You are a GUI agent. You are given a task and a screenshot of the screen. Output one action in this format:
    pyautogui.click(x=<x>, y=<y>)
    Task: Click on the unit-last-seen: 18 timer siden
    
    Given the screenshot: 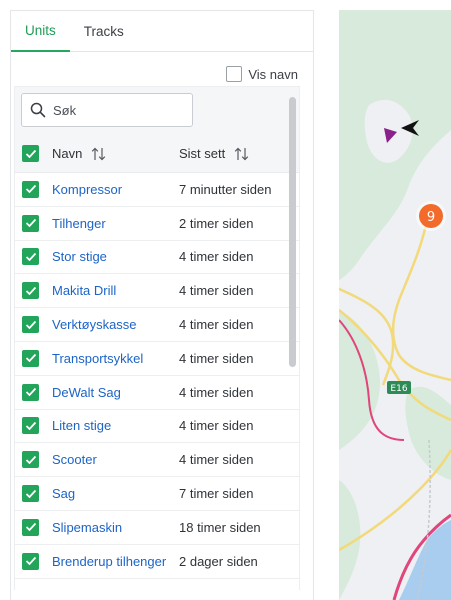 What is the action you would take?
    pyautogui.click(x=220, y=527)
    